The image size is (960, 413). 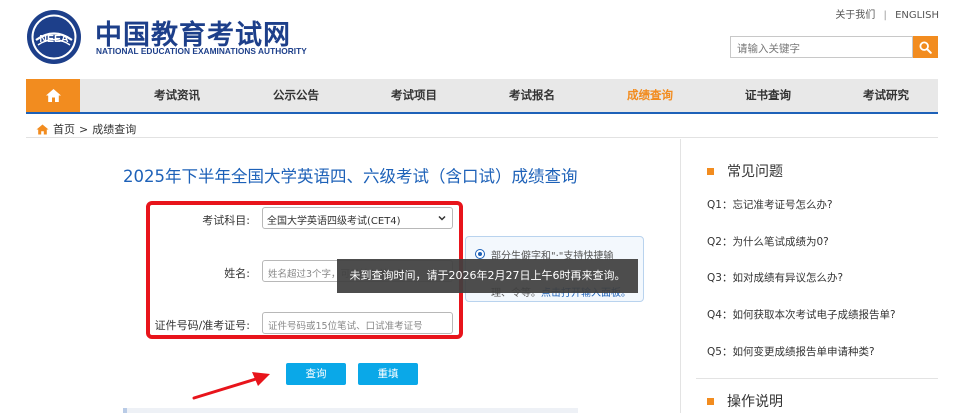 I want to click on home-icon, so click(x=53, y=95).